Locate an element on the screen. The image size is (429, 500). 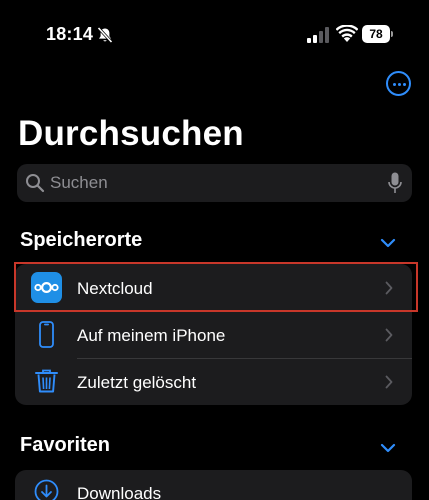
bell-slash-icon is located at coordinates (105, 35).